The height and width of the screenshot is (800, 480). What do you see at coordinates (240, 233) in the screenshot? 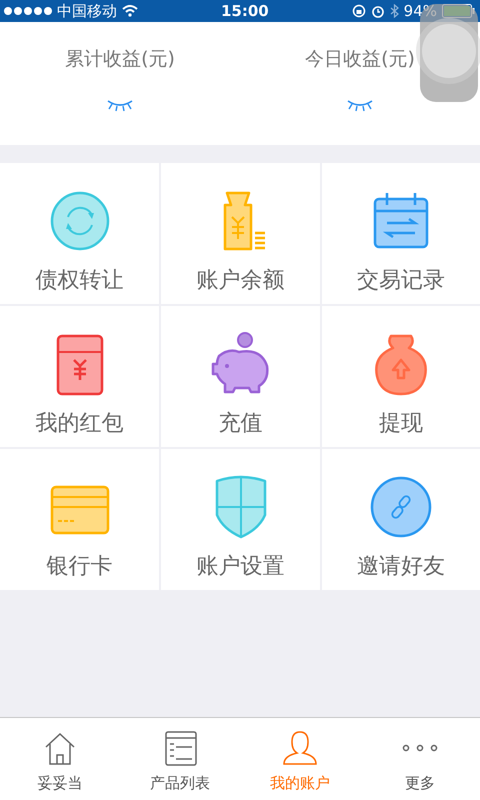
I see `menu-tile: 账户余额` at bounding box center [240, 233].